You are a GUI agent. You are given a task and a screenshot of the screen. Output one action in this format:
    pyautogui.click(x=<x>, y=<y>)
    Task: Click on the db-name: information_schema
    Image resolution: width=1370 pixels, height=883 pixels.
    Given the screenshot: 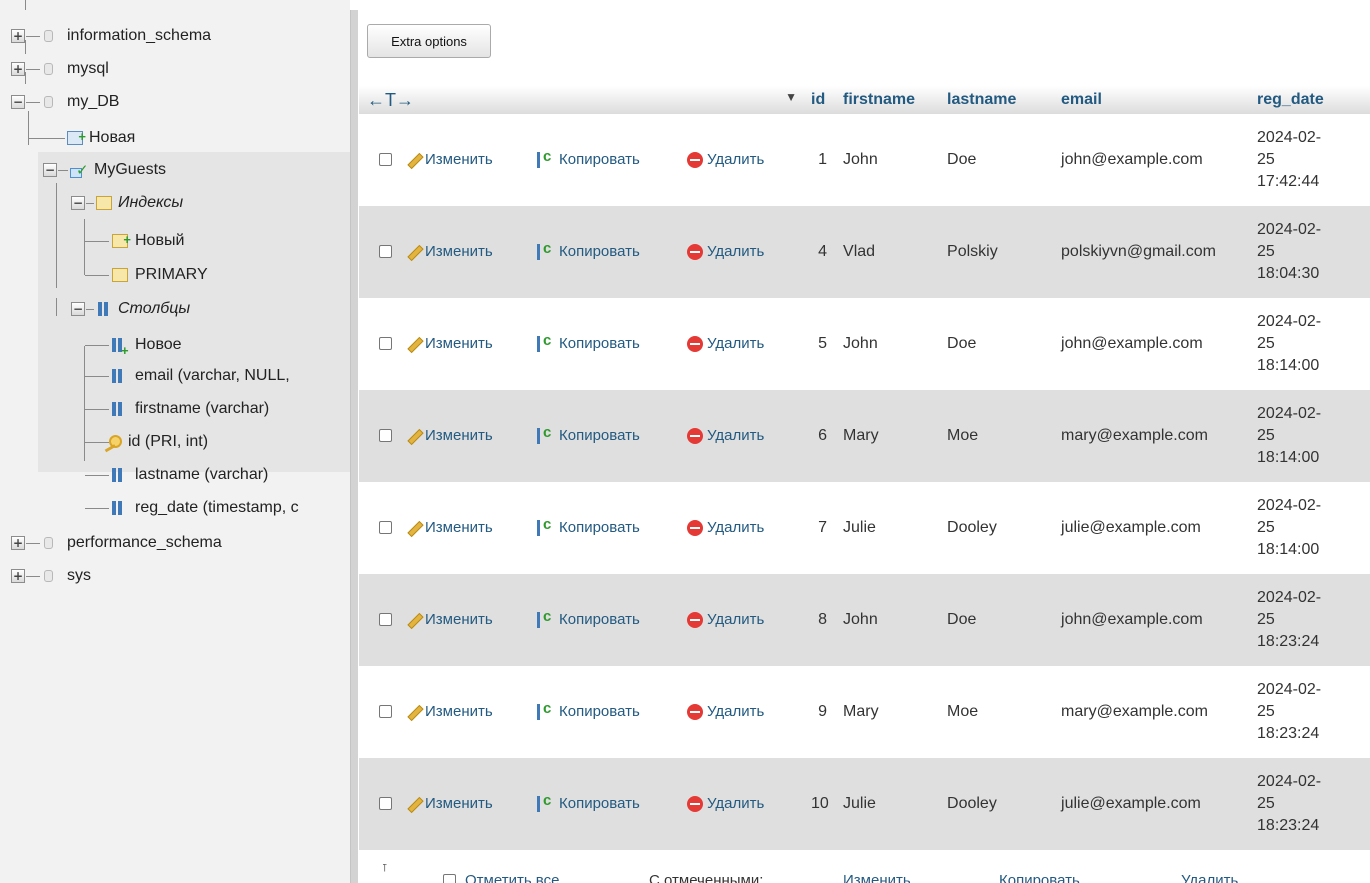 What is the action you would take?
    pyautogui.click(x=139, y=36)
    